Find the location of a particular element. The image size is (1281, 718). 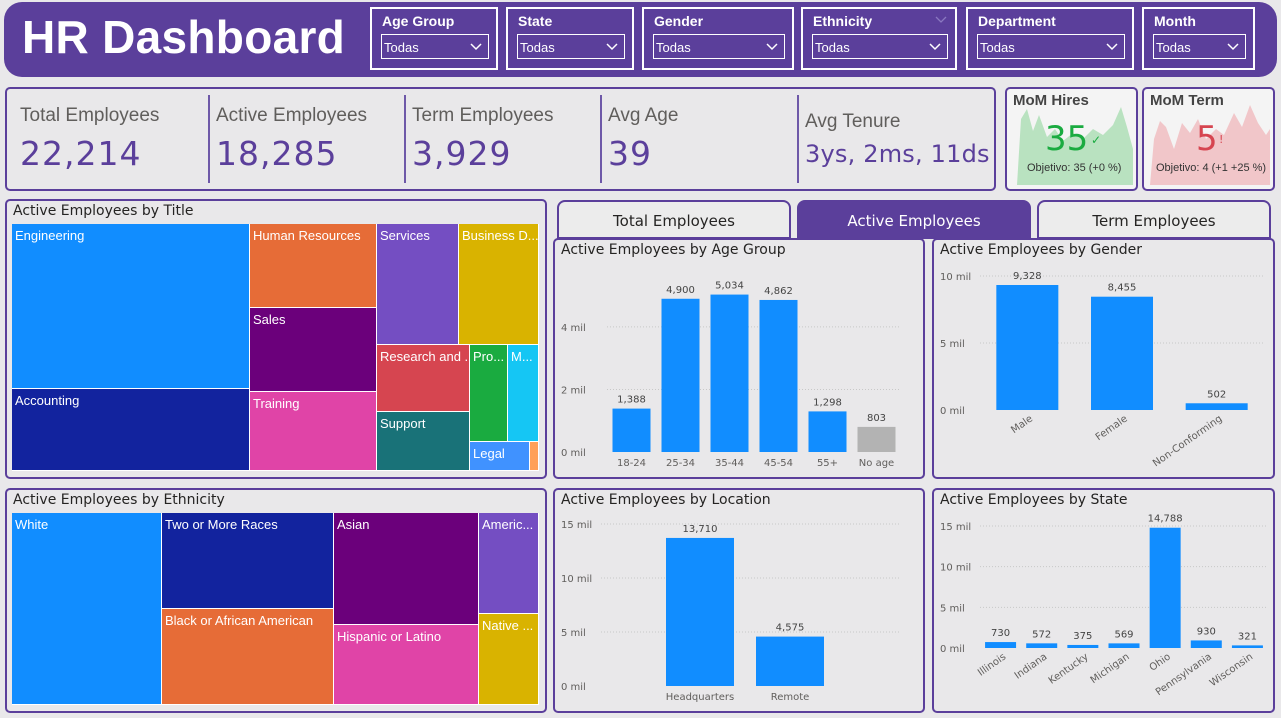

x-tick-label: 55+ is located at coordinates (827, 463).